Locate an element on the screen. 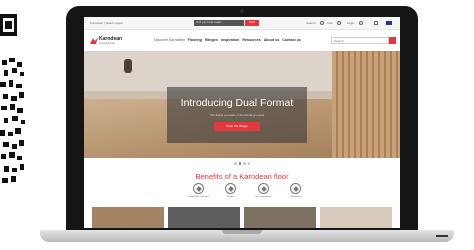 The image size is (474, 250). benefit-comfort: Comfortable underfoot is located at coordinates (198, 194).